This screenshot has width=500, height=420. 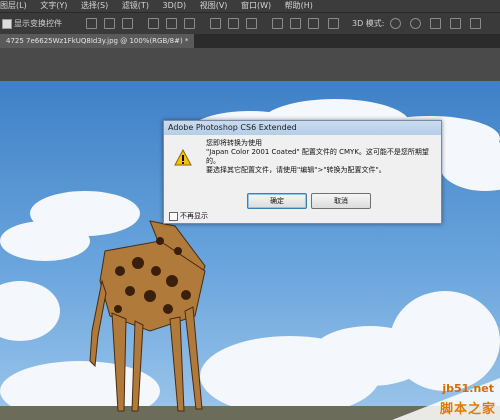 What do you see at coordinates (277, 23) in the screenshot?
I see `distribute-left-icon` at bounding box center [277, 23].